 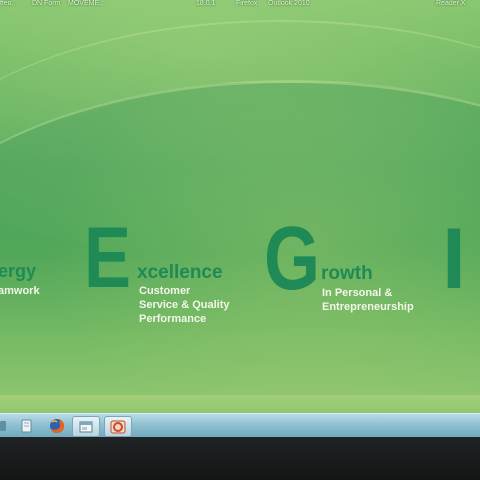 What do you see at coordinates (347, 273) in the screenshot?
I see `value-word-growth: rowth` at bounding box center [347, 273].